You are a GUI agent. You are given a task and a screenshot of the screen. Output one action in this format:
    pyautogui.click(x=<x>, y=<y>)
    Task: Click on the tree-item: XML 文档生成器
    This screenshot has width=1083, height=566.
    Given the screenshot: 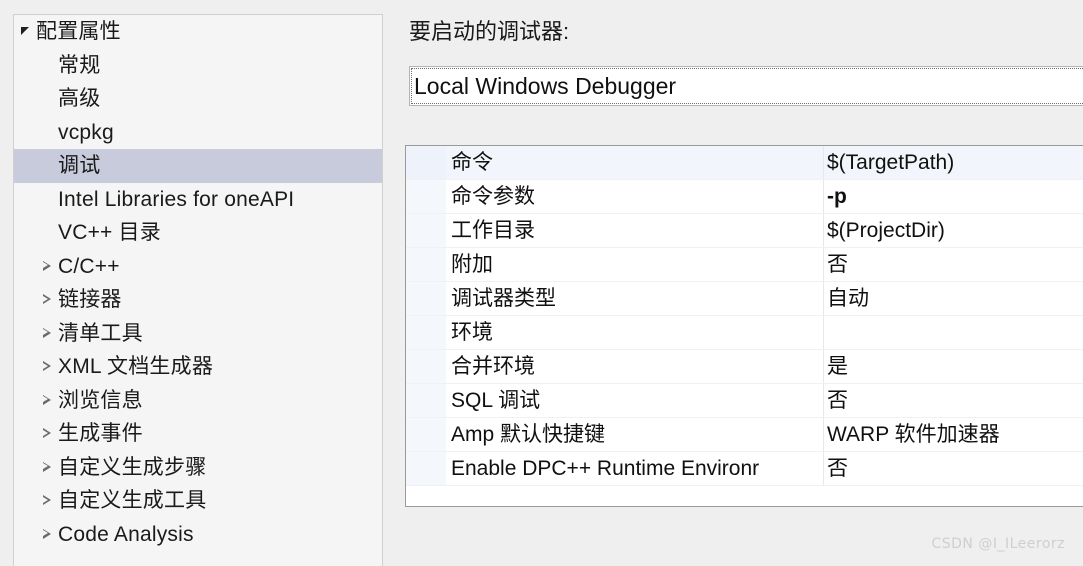 What is the action you would take?
    pyautogui.click(x=198, y=367)
    